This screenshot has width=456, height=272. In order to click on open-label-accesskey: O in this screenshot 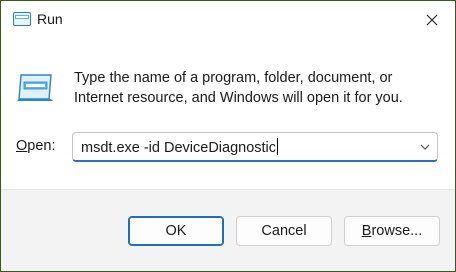, I will do `click(22, 146)`.